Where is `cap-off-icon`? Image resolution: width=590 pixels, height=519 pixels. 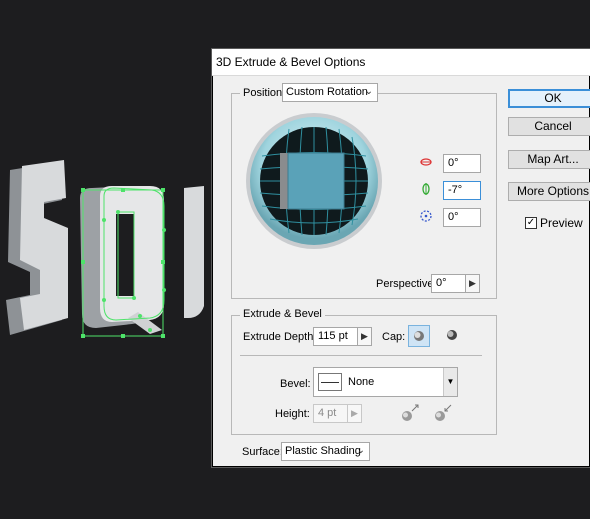
cap-off-icon is located at coordinates (452, 335).